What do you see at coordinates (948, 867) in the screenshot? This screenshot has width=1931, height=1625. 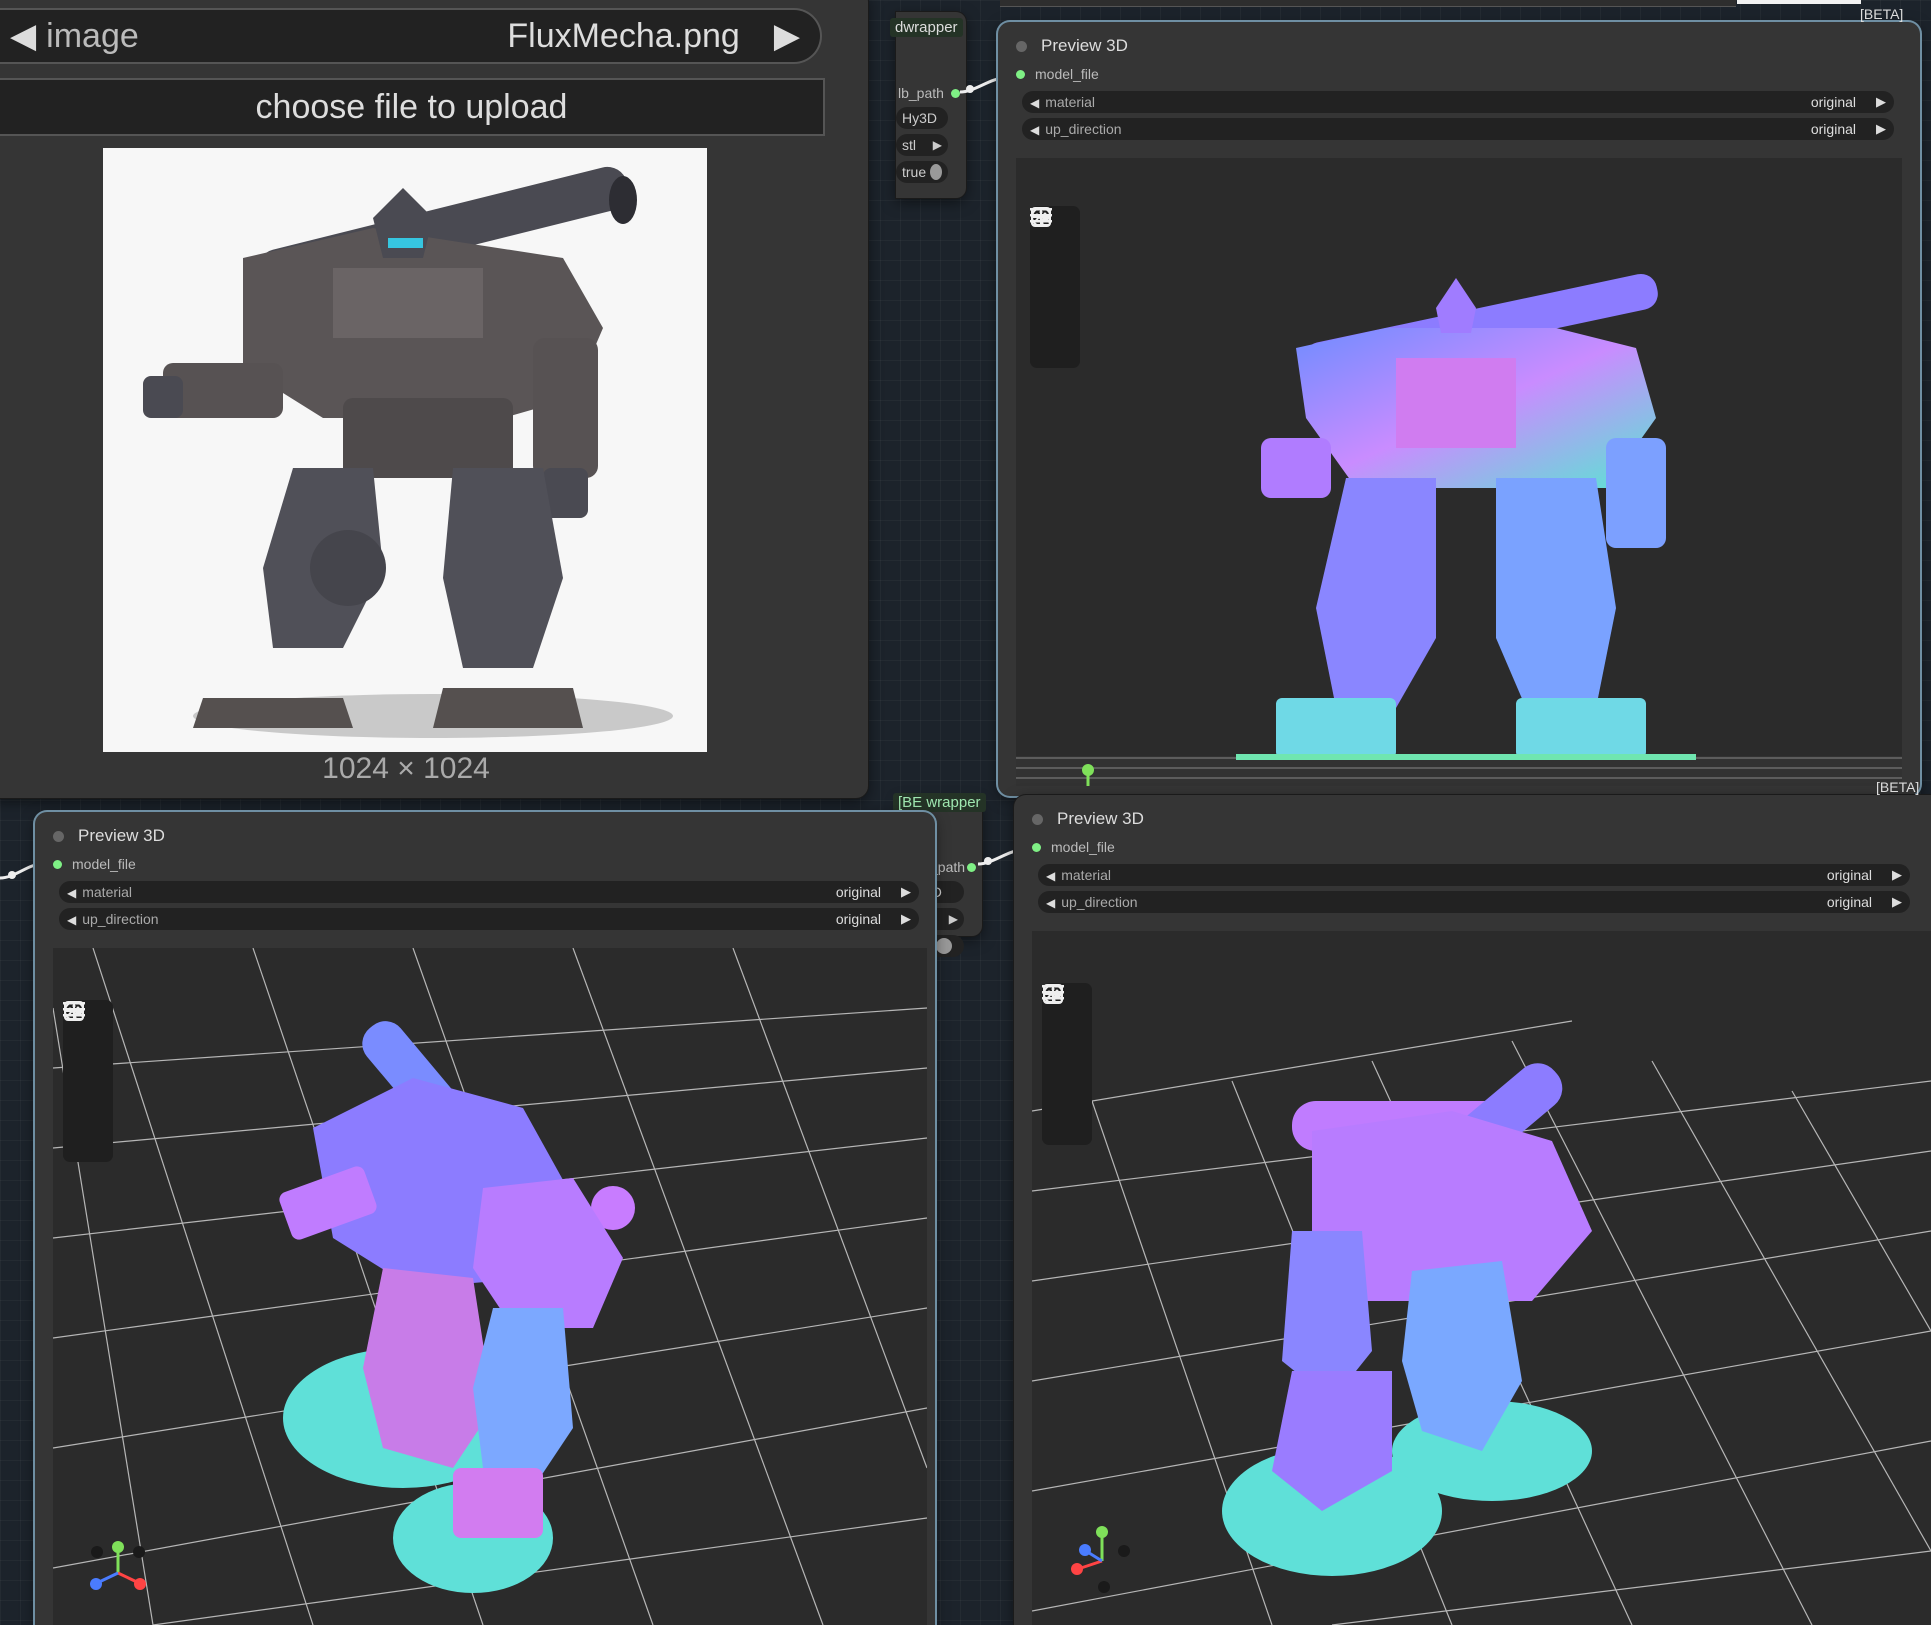 I see `wrapper-bottom-input-label: _path` at bounding box center [948, 867].